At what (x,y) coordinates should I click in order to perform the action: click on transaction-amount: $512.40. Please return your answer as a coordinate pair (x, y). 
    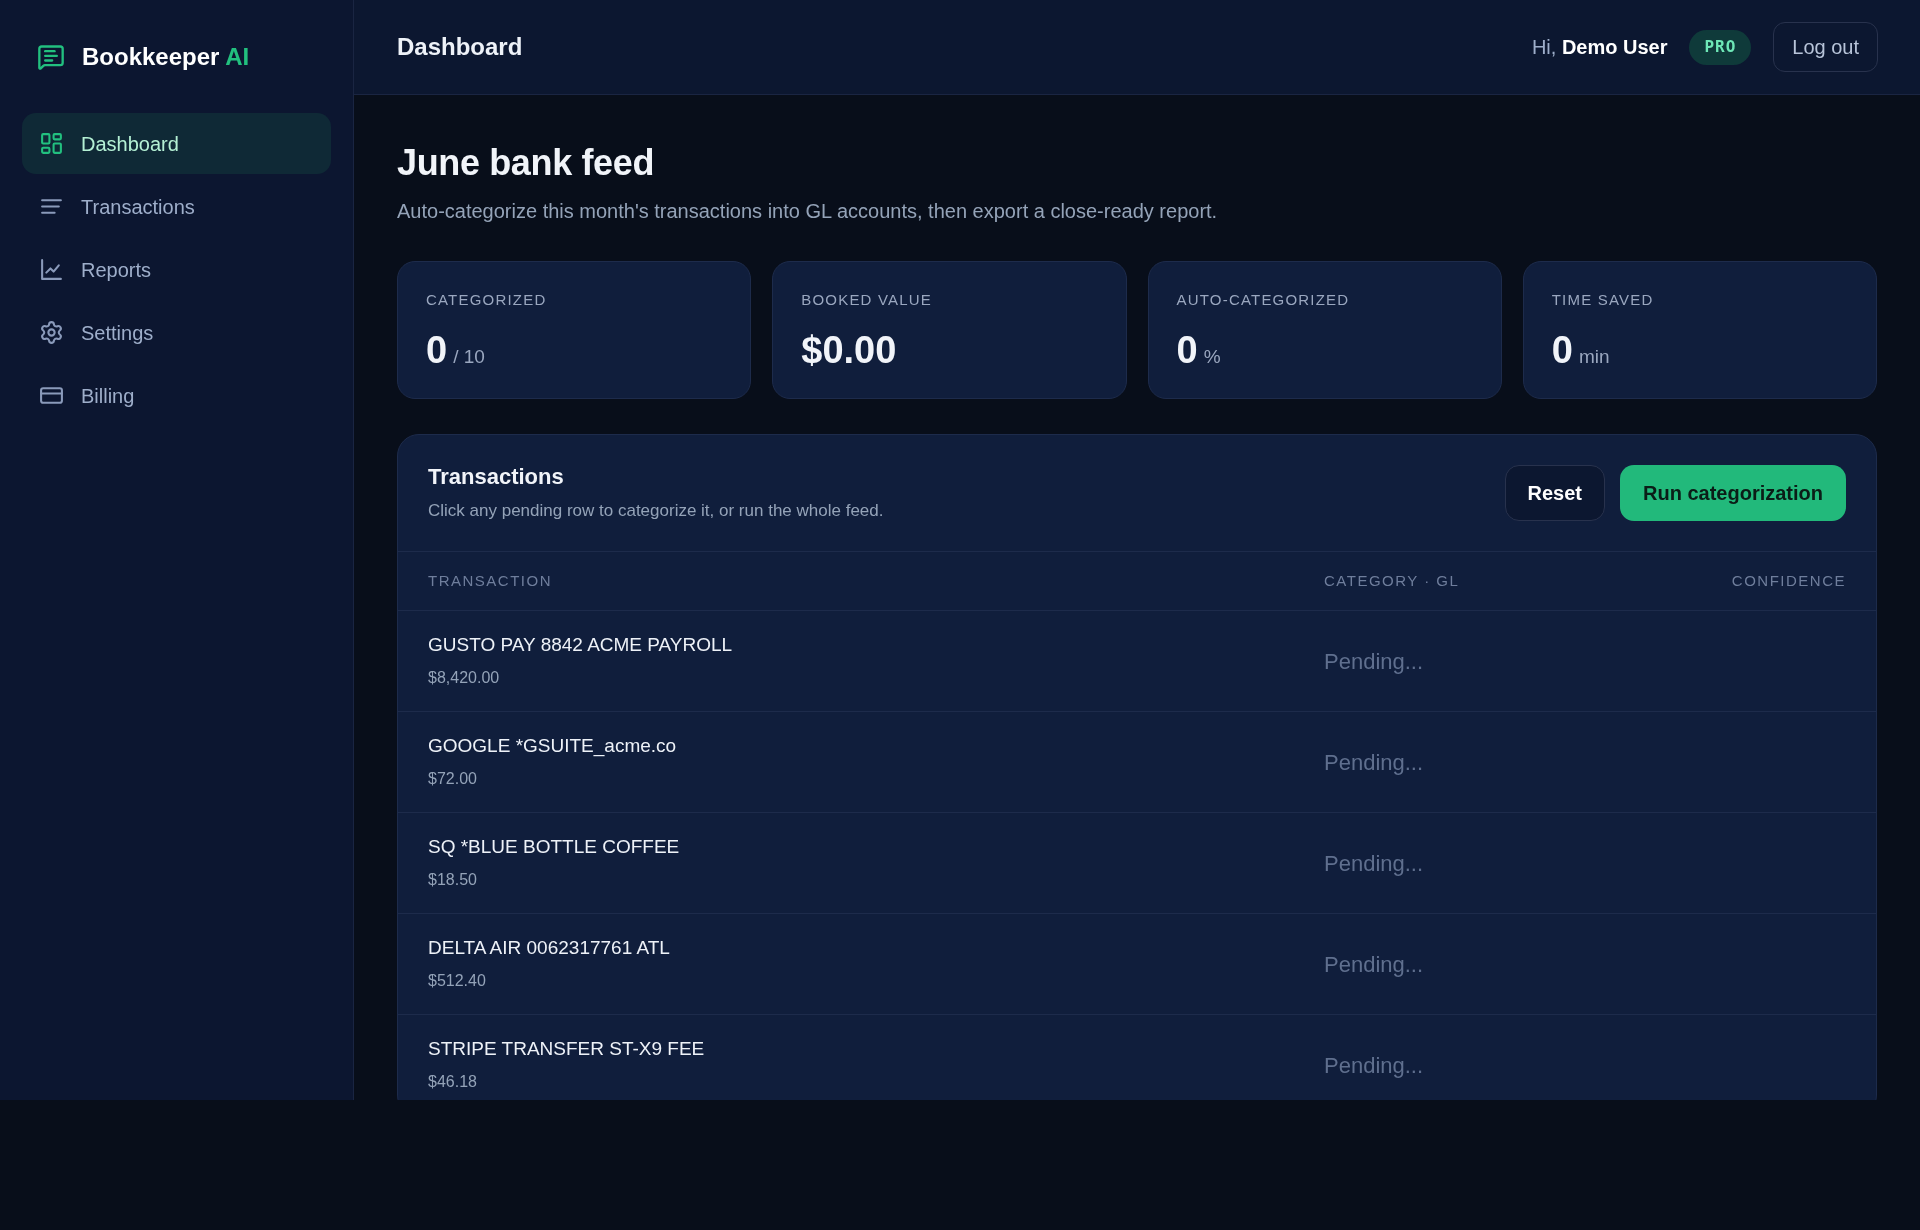
    Looking at the image, I should click on (457, 981).